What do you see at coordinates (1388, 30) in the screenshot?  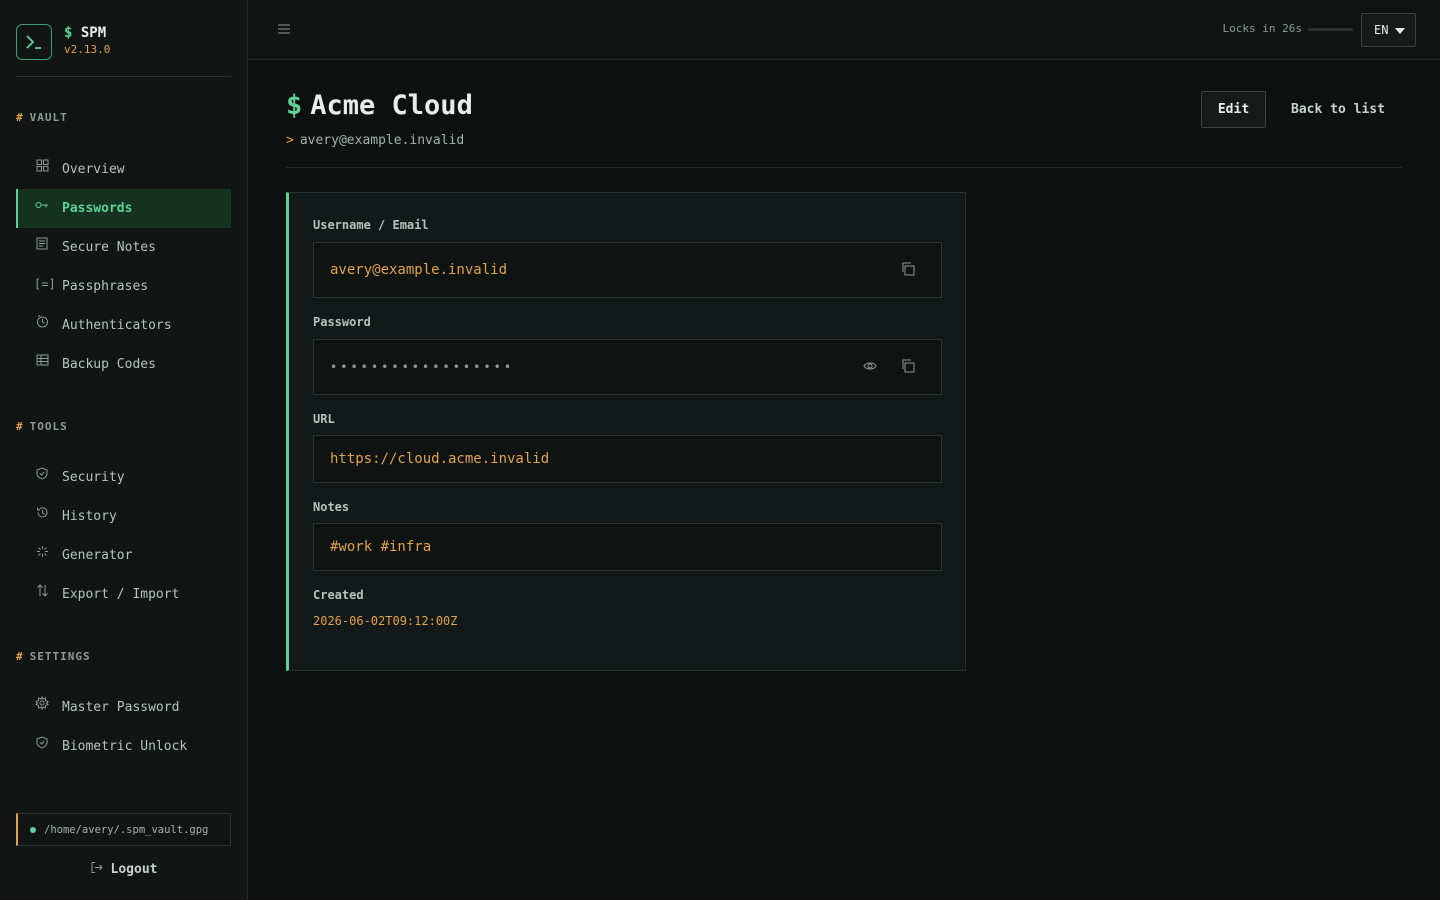 I see `language-select: EN` at bounding box center [1388, 30].